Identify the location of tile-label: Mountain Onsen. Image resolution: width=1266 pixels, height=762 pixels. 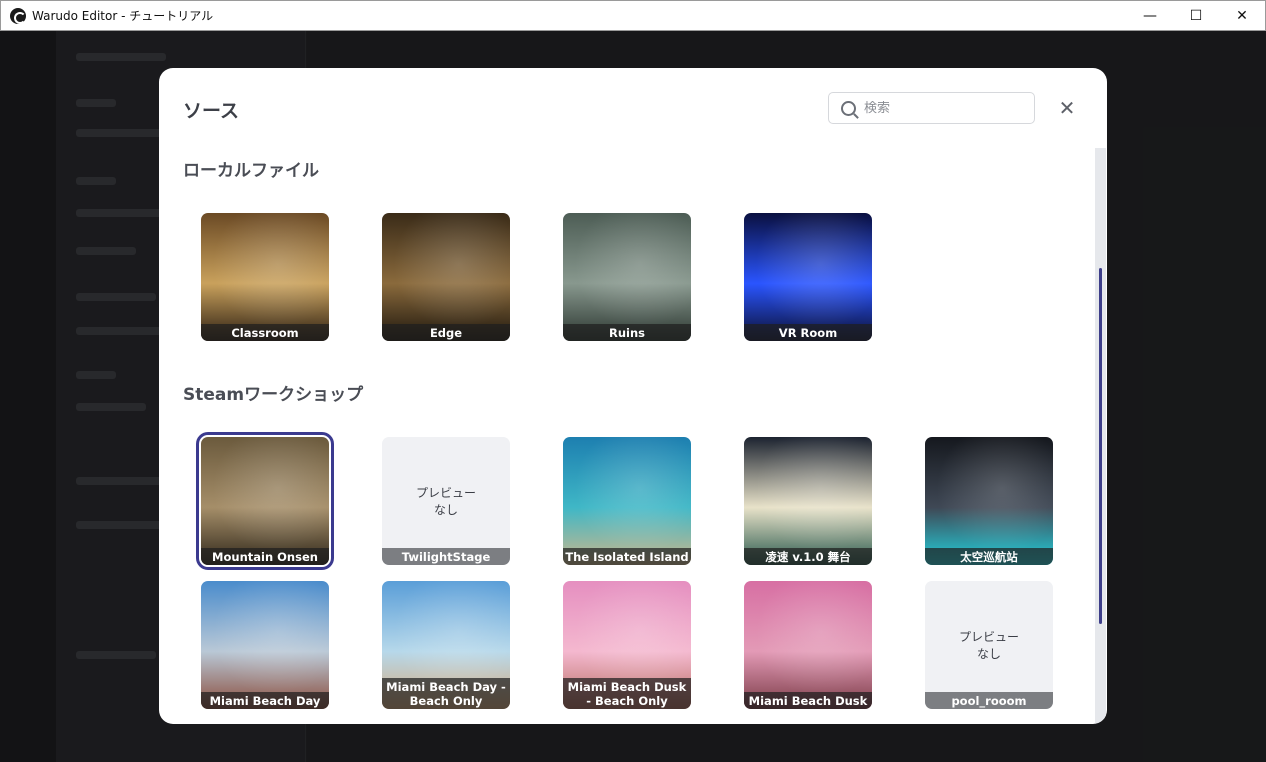
(265, 556).